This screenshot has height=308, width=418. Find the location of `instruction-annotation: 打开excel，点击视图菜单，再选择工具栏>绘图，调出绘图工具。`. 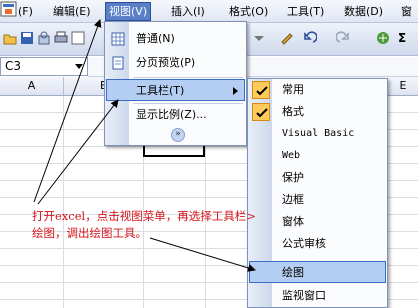

instruction-annotation: 打开excel，点击视图菜单，再选择工具栏>绘图，调出绘图工具。 is located at coordinates (144, 224).